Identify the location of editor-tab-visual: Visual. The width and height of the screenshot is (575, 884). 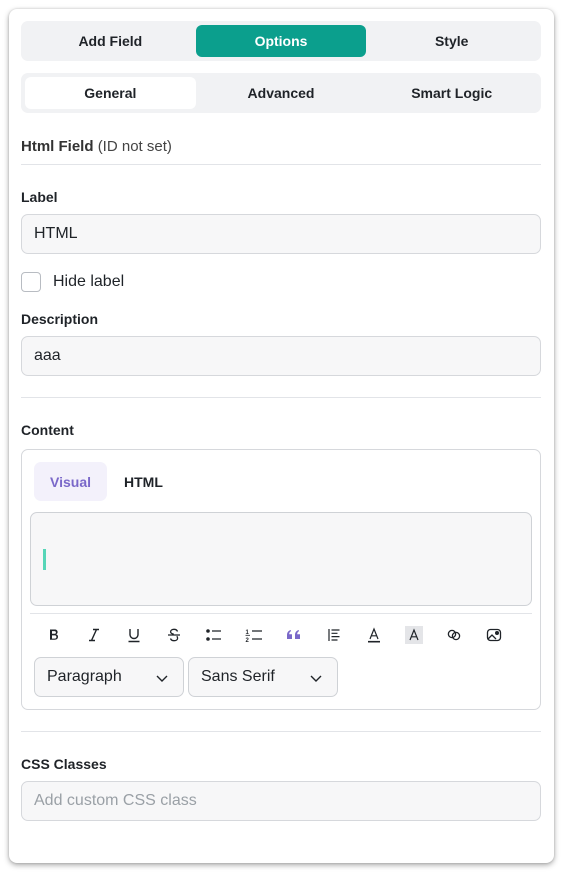
(70, 481).